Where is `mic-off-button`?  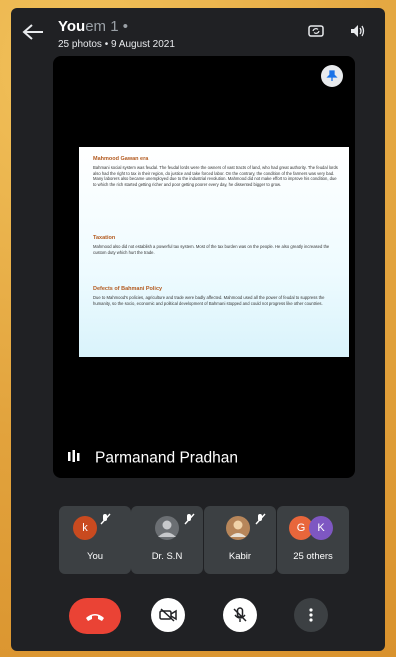 mic-off-button is located at coordinates (240, 615).